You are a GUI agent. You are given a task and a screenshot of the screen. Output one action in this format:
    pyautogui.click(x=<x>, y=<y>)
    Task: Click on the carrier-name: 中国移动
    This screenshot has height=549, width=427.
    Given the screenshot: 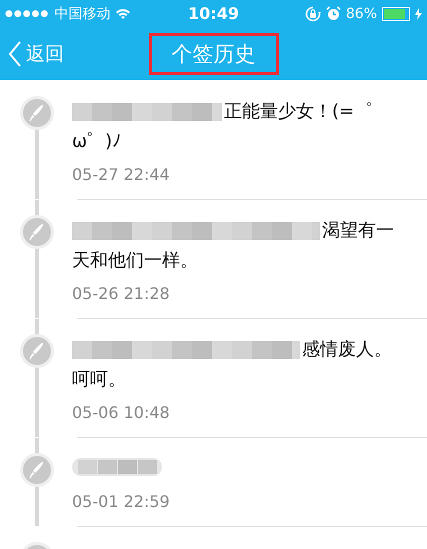 What is the action you would take?
    pyautogui.click(x=82, y=13)
    